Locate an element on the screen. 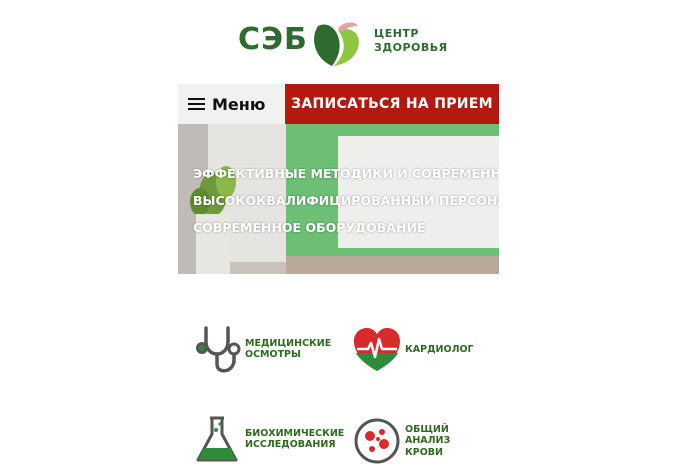 The width and height of the screenshot is (686, 466). service-label-line2: АНАЛИЗ is located at coordinates (428, 441).